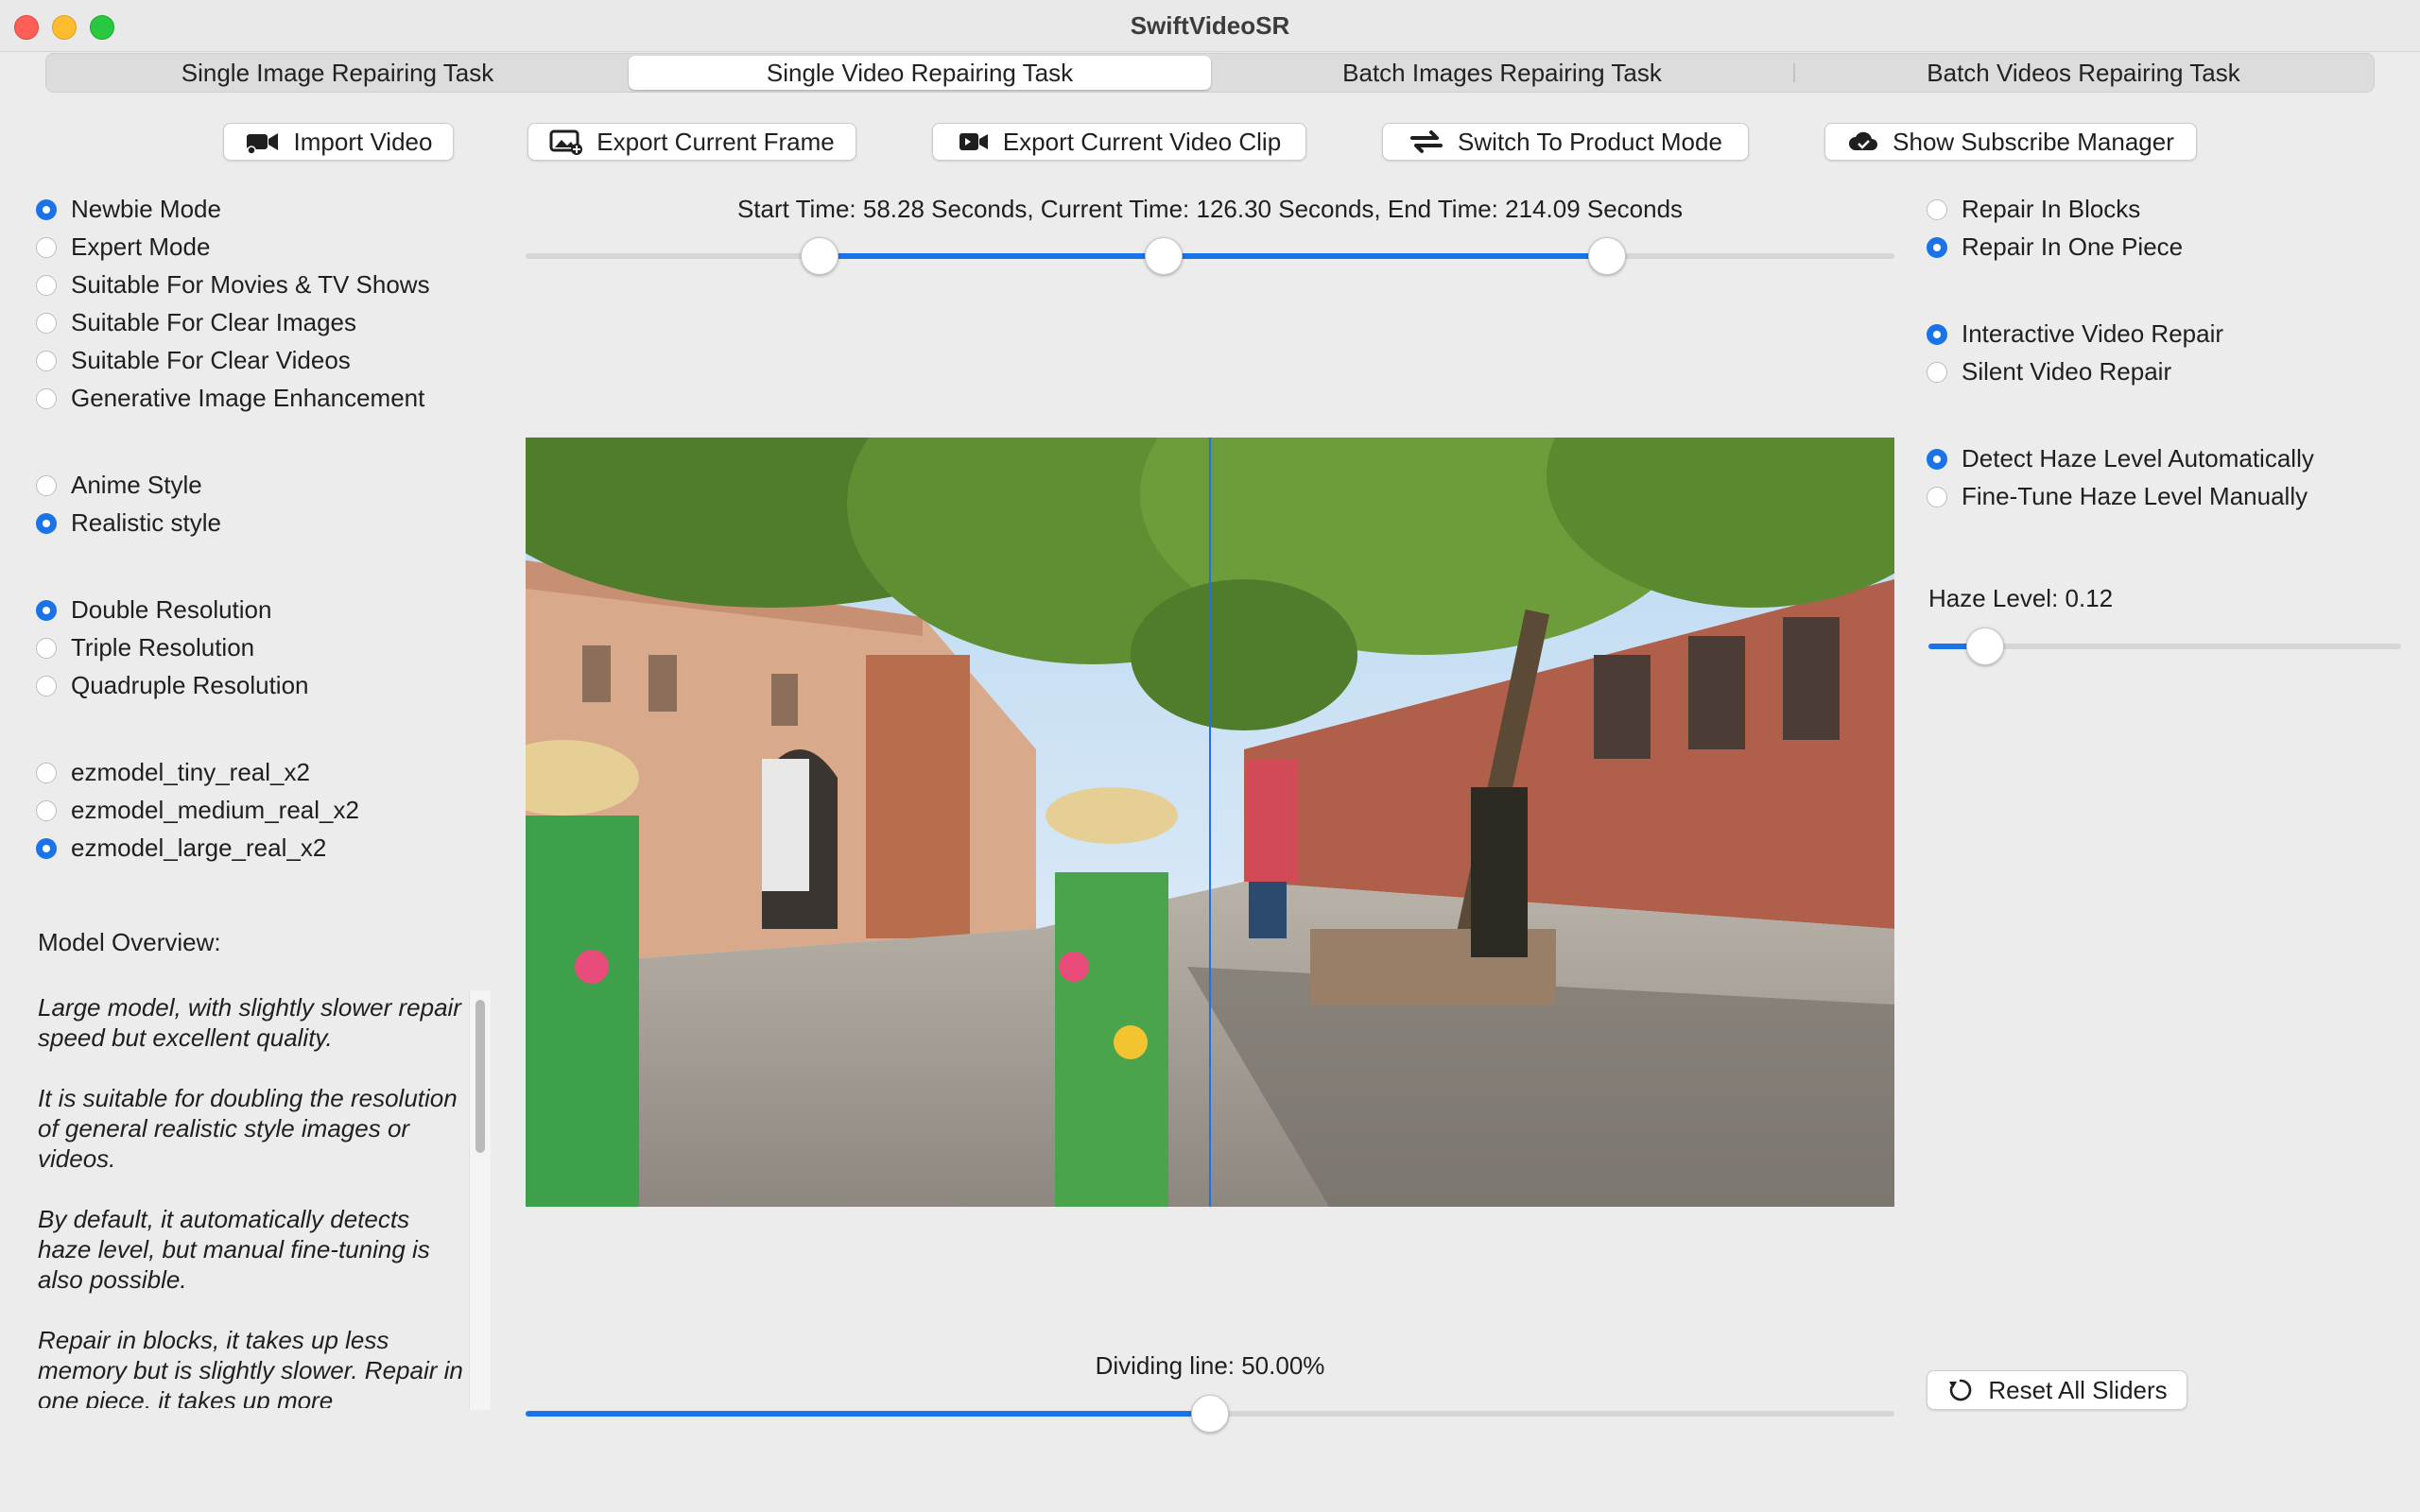 This screenshot has height=1512, width=2420. I want to click on radio-label: Generative Image Enhancement, so click(248, 398).